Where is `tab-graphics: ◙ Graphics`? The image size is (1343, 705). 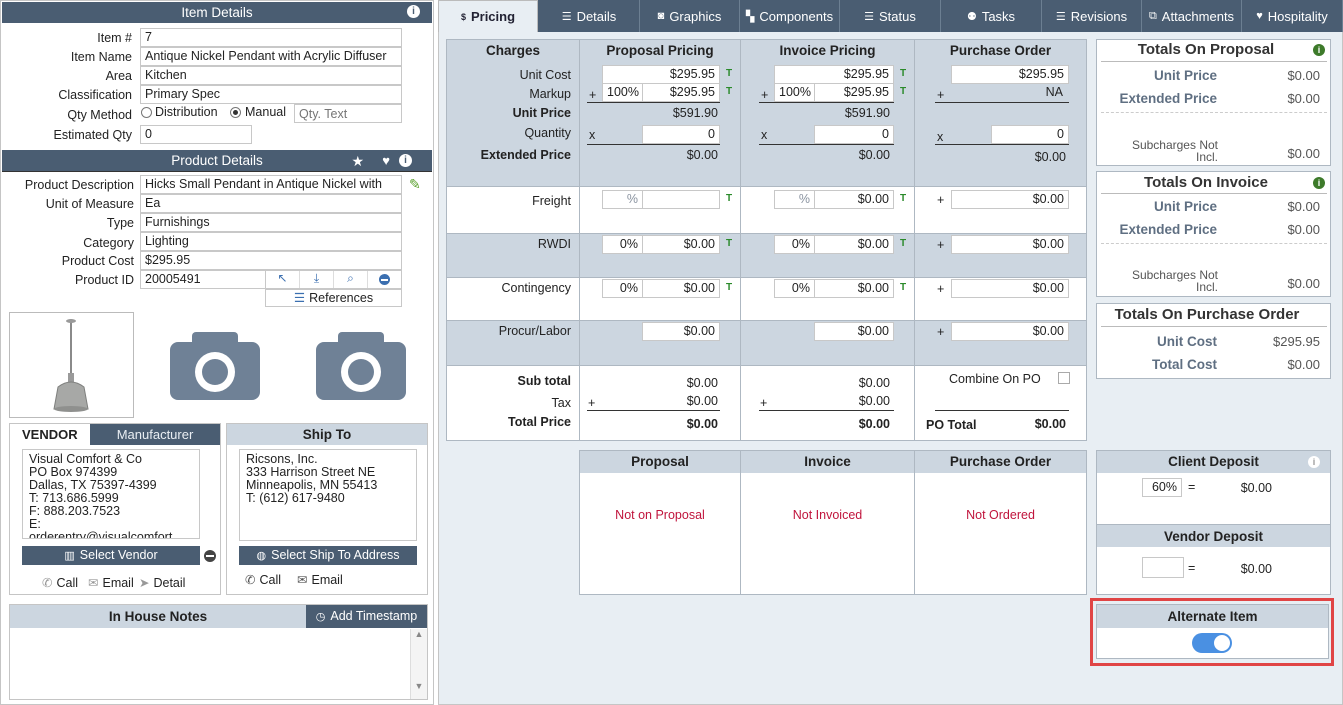 tab-graphics: ◙ Graphics is located at coordinates (690, 16).